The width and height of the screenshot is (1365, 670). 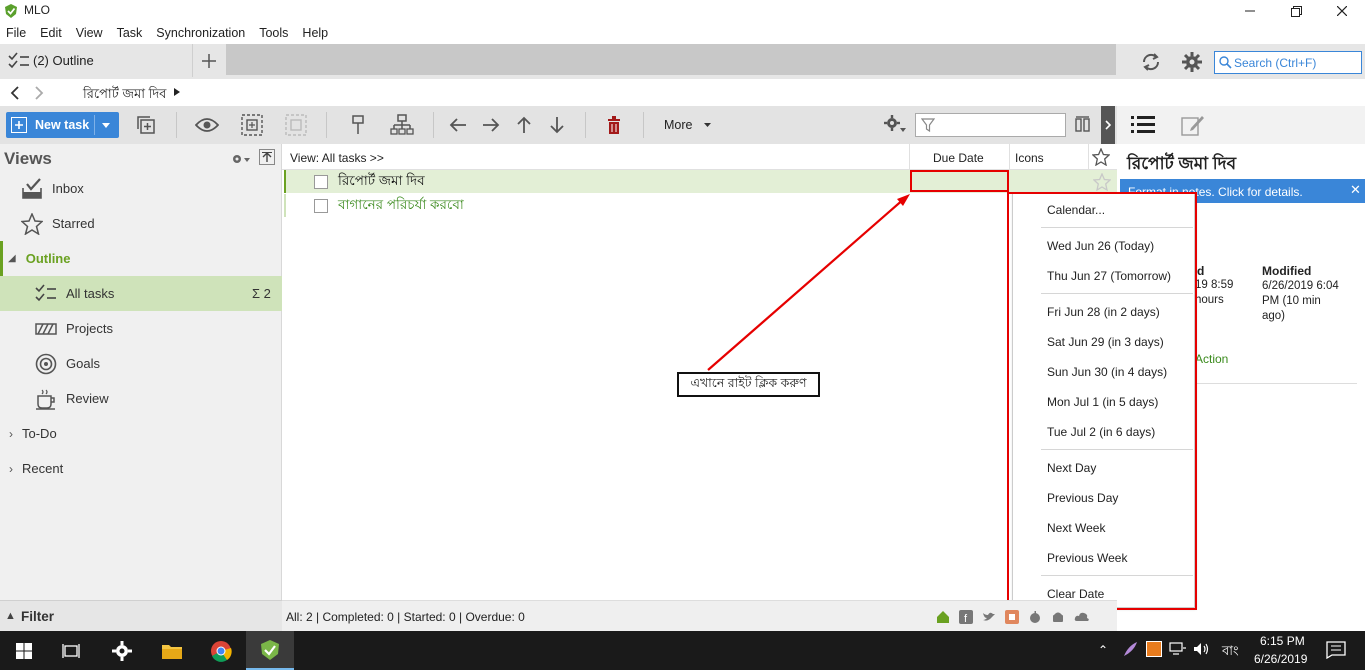 What do you see at coordinates (1202, 649) in the screenshot?
I see `volume-icon` at bounding box center [1202, 649].